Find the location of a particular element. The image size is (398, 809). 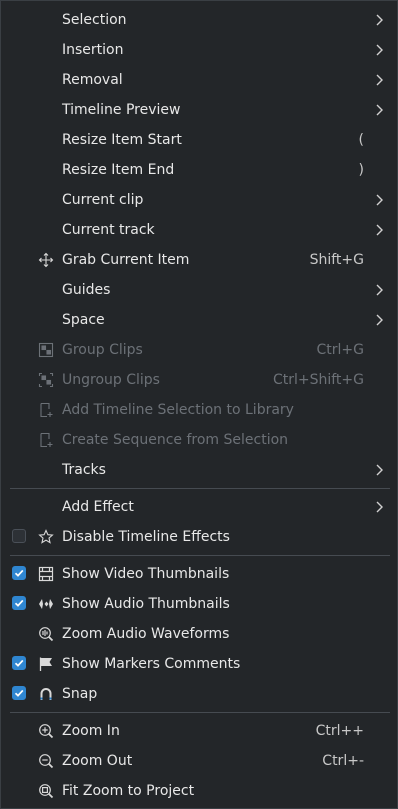

menu-item-label: Ungroup Clips is located at coordinates (111, 380).